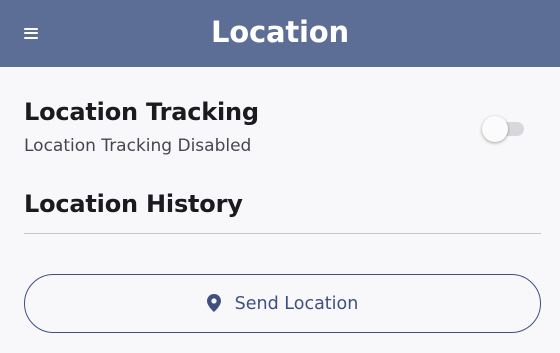 Image resolution: width=560 pixels, height=353 pixels. I want to click on send-location-label: Send Location, so click(296, 303).